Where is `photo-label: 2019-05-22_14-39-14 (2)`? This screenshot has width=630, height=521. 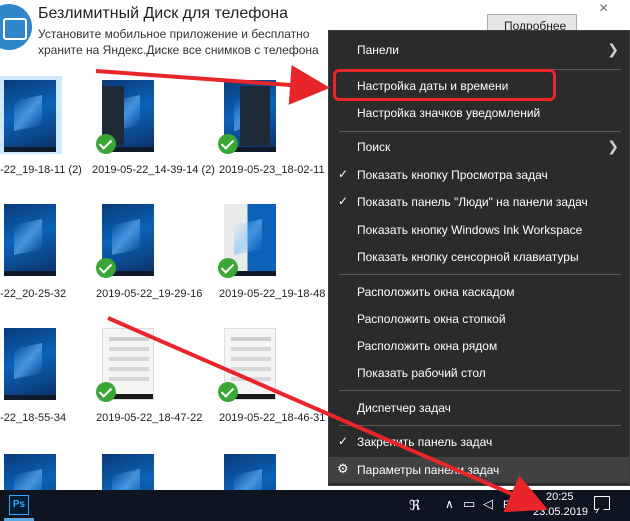 photo-label: 2019-05-22_14-39-14 (2) is located at coordinates (153, 170).